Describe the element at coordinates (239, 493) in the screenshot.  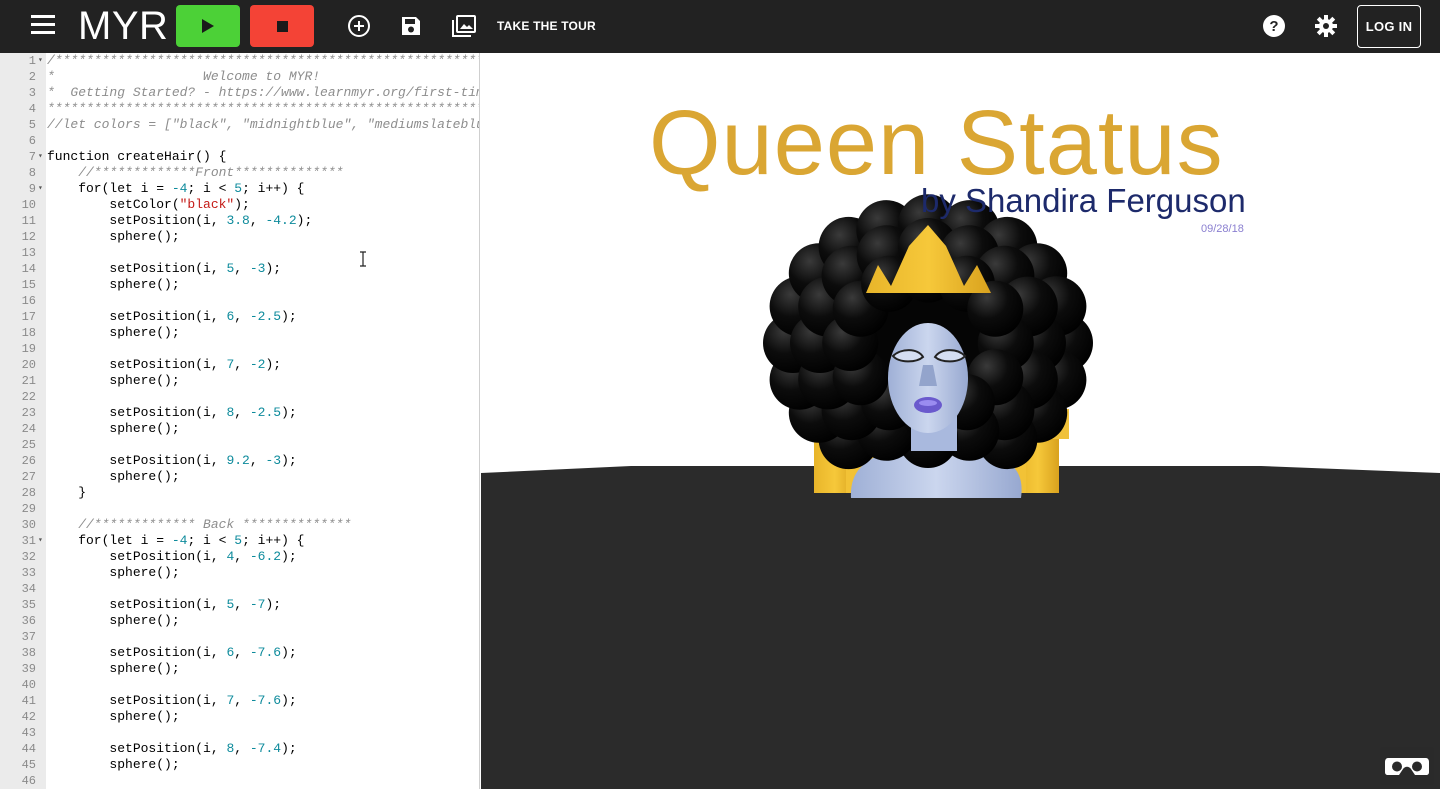
I see `code-line: 28 }` at that location.